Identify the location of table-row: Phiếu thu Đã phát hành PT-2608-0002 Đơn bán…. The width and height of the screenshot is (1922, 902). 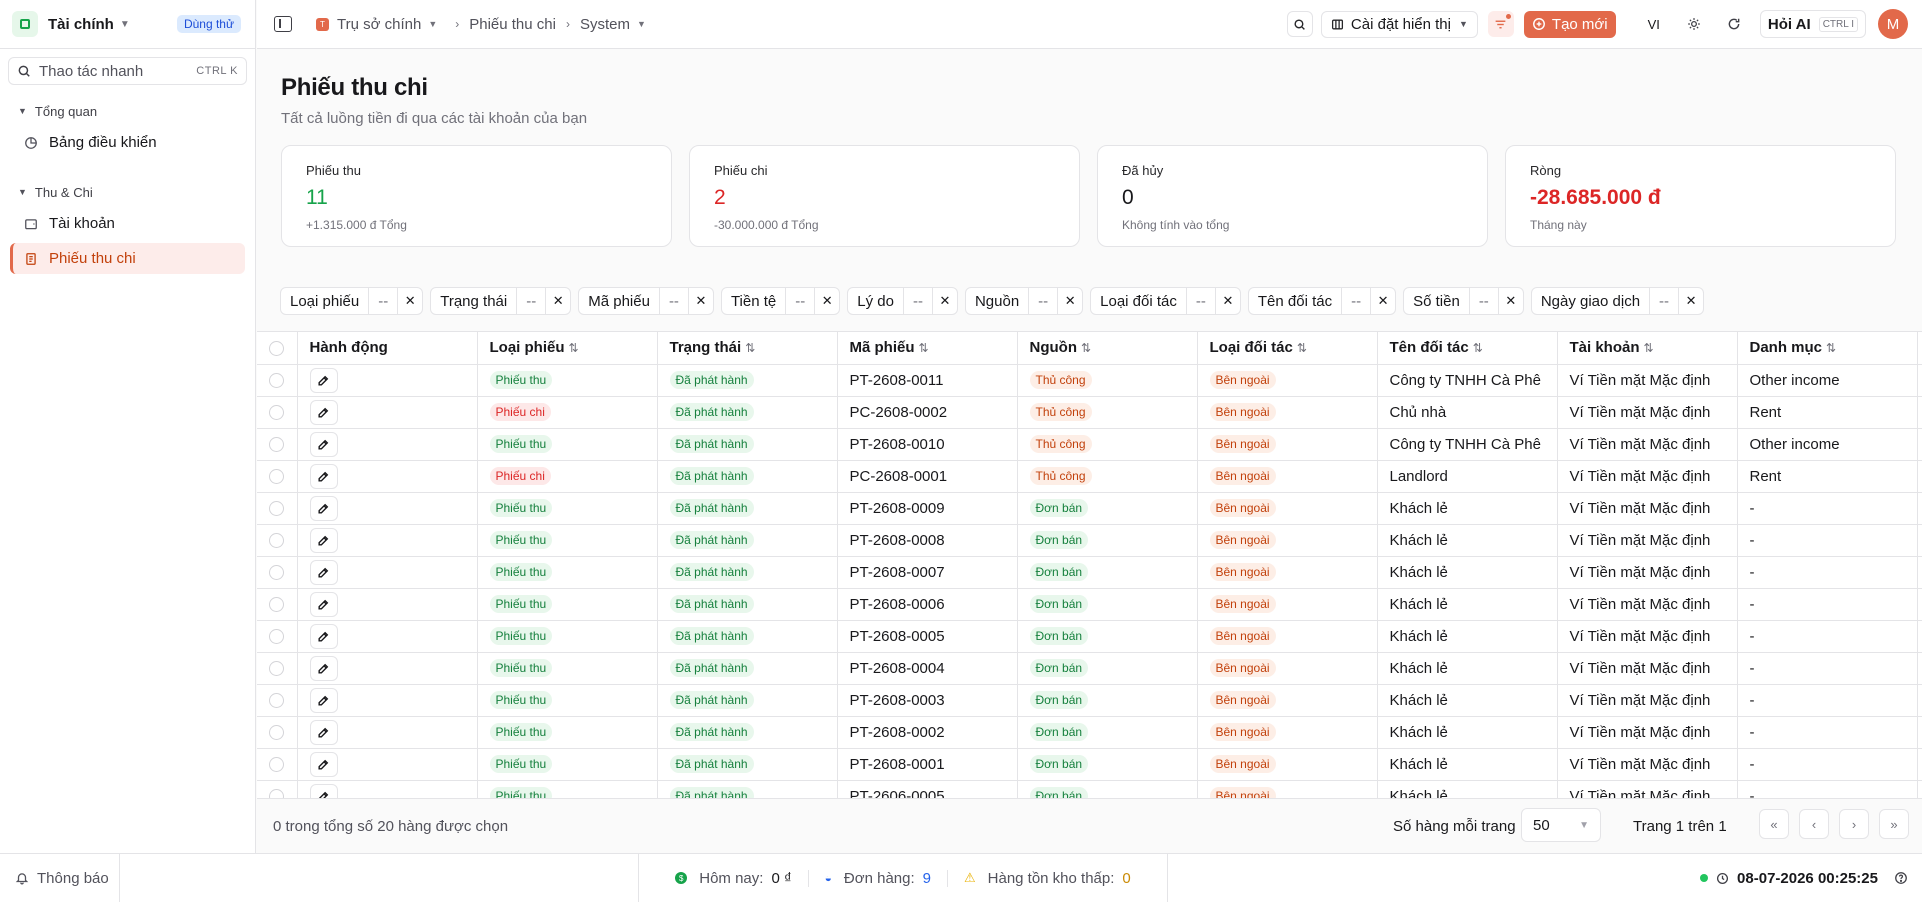
(1089, 732).